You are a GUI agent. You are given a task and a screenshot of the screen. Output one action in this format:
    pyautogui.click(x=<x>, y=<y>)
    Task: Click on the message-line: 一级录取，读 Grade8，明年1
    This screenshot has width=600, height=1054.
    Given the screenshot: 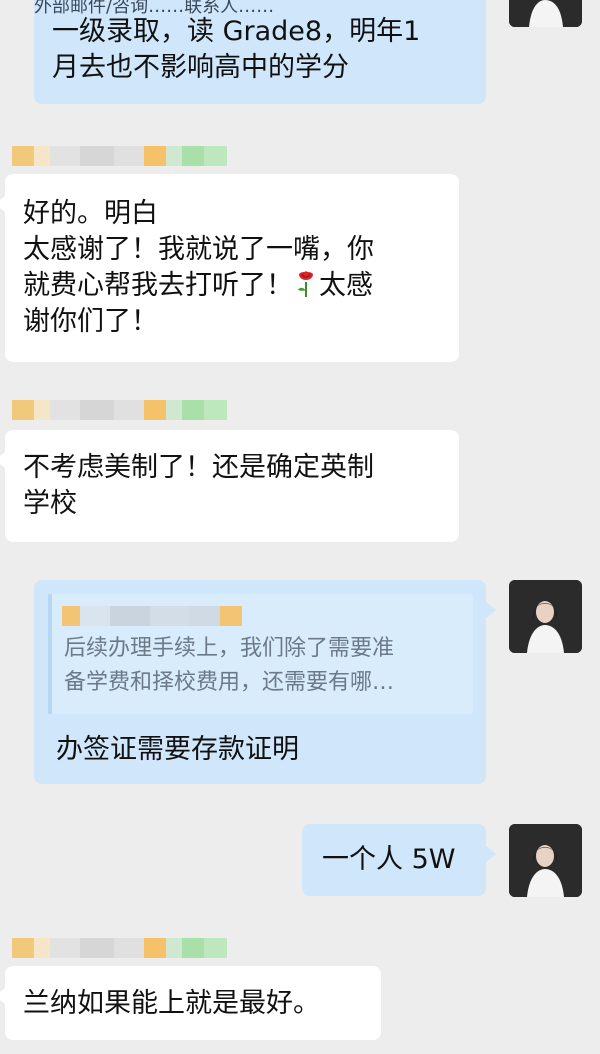 What is the action you would take?
    pyautogui.click(x=236, y=31)
    